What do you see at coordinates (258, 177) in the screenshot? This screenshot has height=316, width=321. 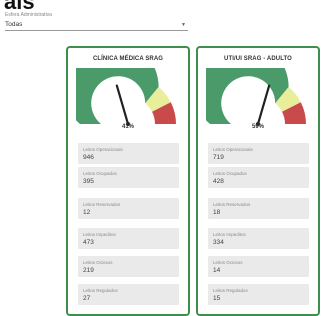 I see `stat-leitos-ocupados: Leitos Ocupados 428` at bounding box center [258, 177].